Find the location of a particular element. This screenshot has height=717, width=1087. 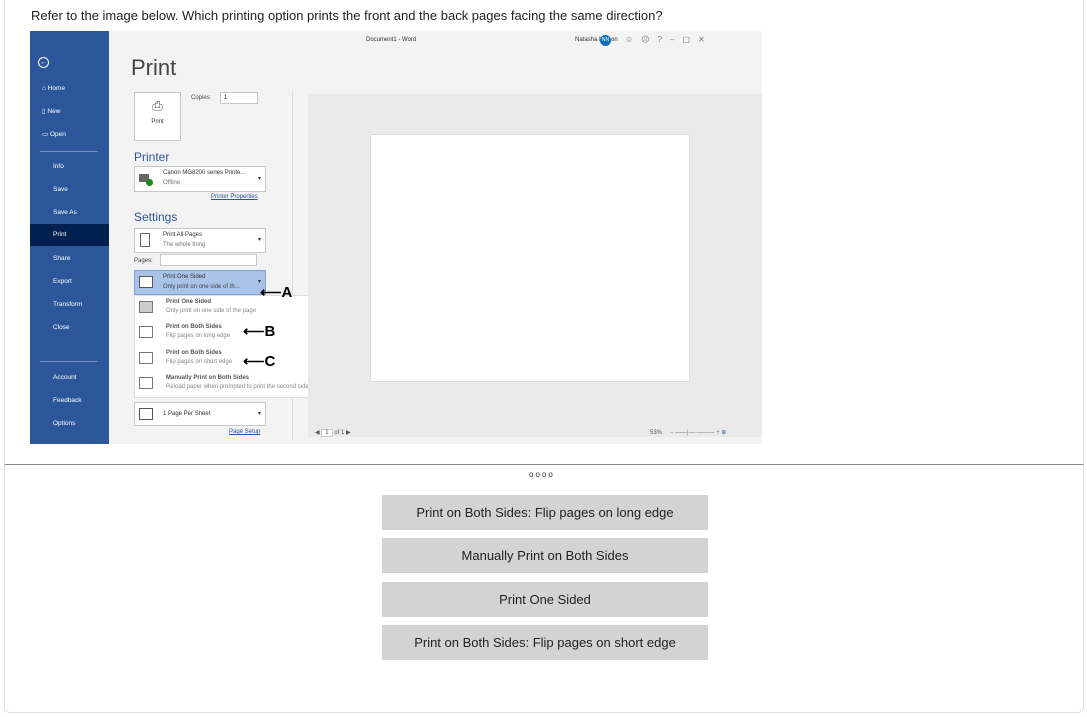

window-controls: ☺☹?–▢✕ is located at coordinates (669, 39).